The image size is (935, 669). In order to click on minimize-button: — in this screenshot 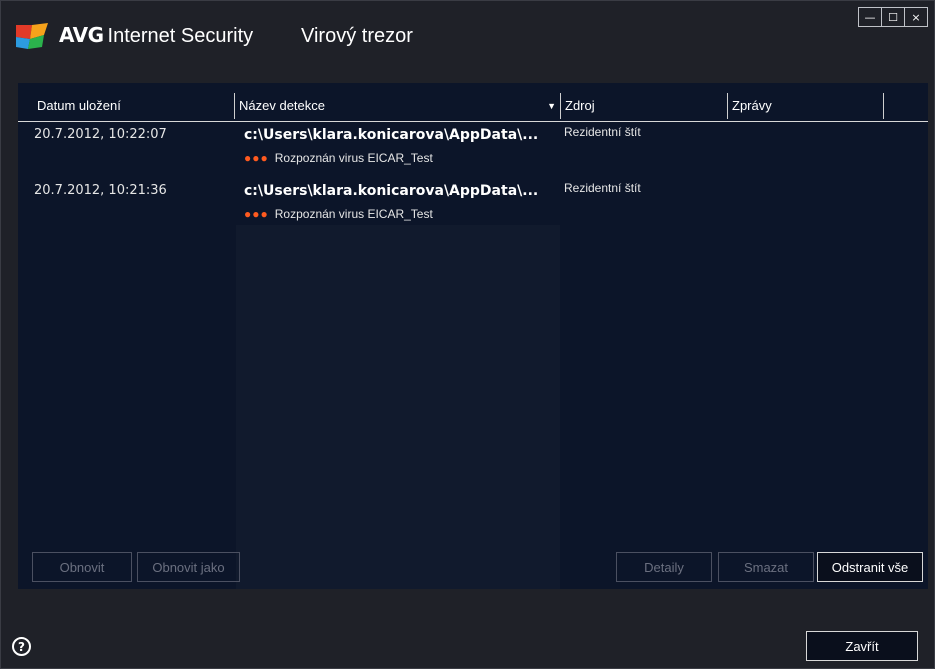, I will do `click(870, 17)`.